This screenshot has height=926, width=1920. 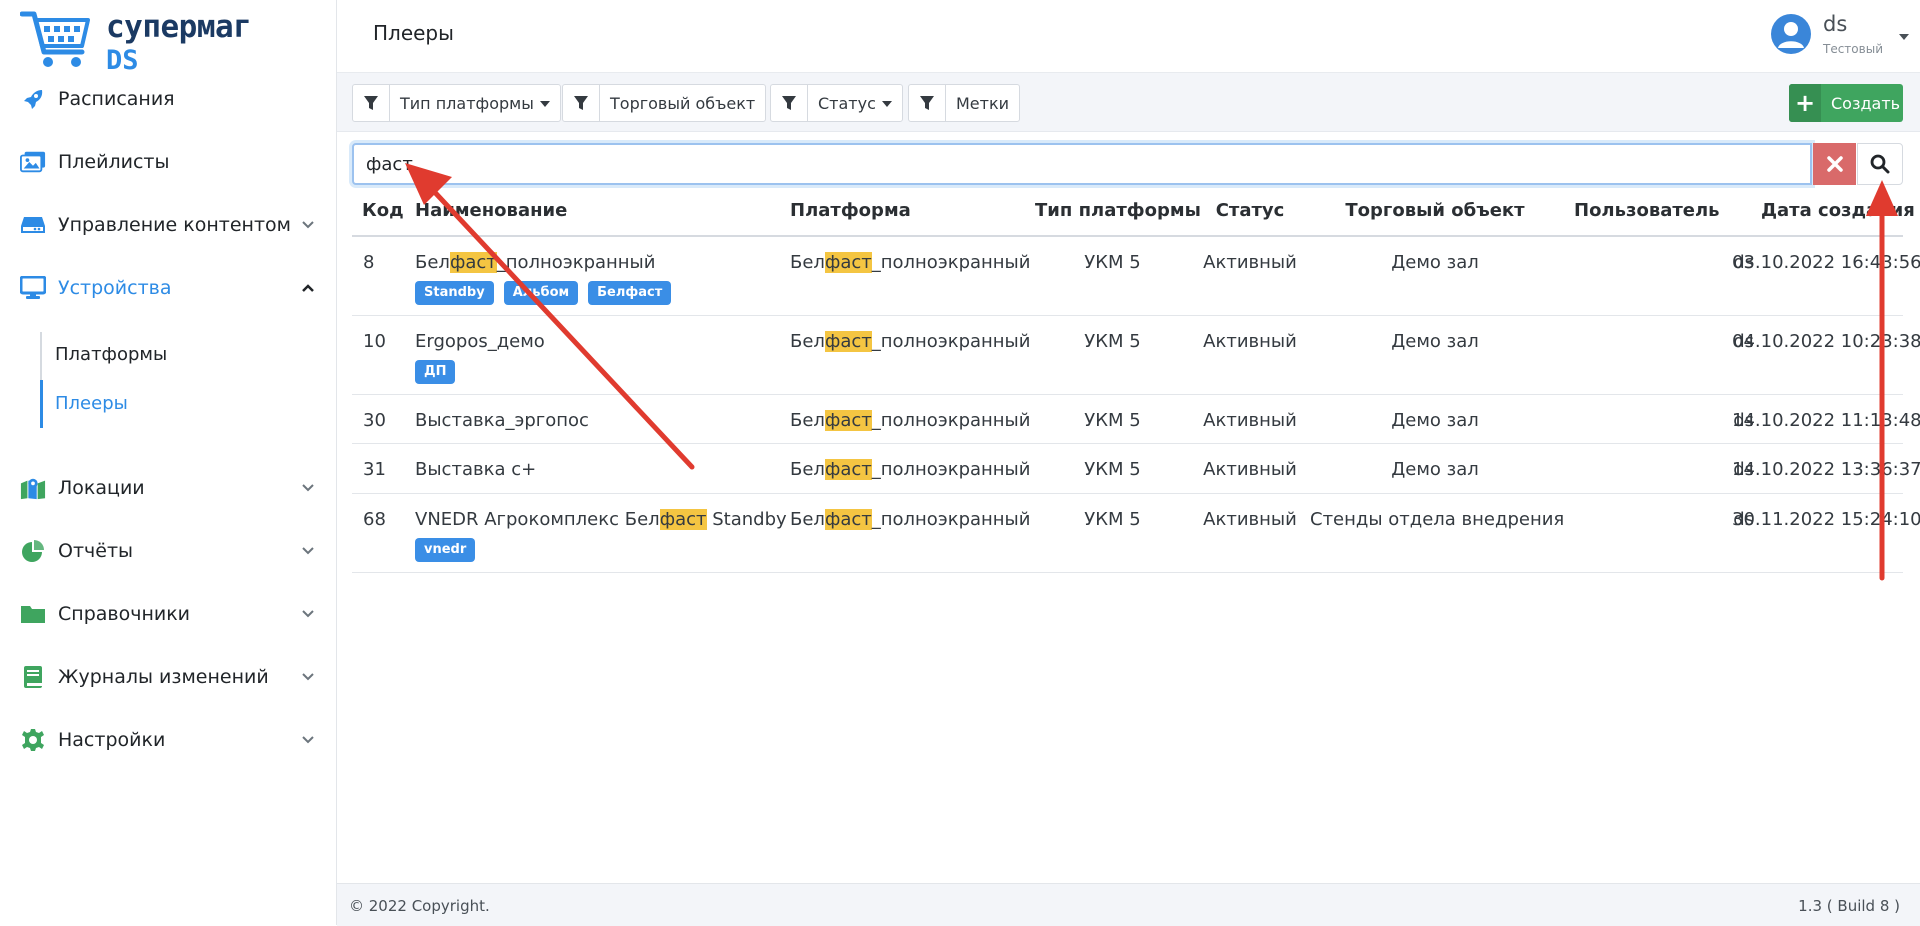 I want to click on column-header-code: Код, so click(x=383, y=210).